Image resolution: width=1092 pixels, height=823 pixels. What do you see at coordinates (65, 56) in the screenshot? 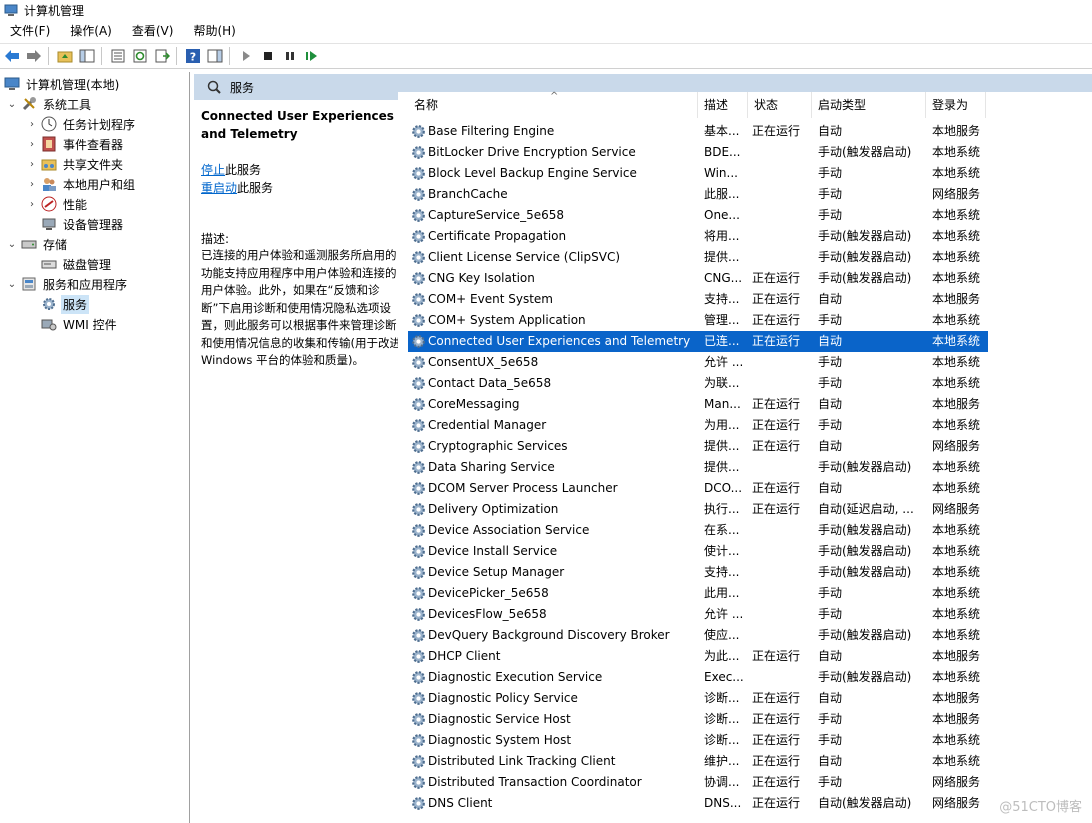
I see `up-folder-icon` at bounding box center [65, 56].